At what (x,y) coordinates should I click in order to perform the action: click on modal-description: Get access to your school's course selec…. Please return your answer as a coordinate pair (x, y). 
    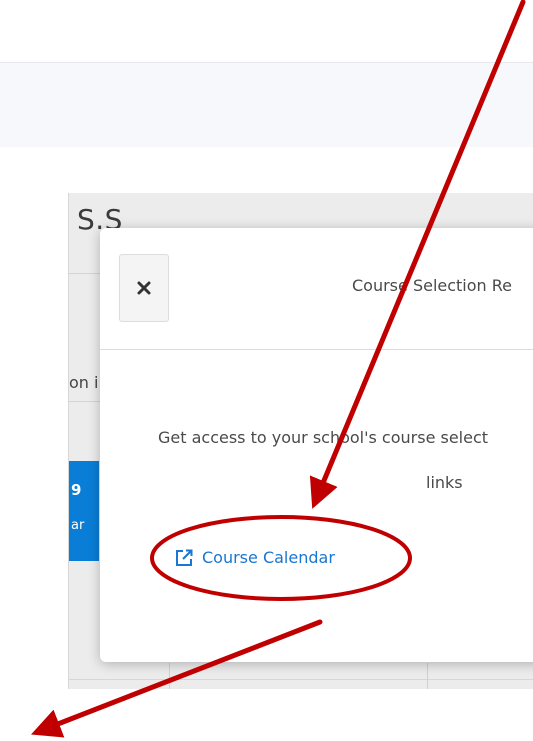
    Looking at the image, I should click on (323, 437).